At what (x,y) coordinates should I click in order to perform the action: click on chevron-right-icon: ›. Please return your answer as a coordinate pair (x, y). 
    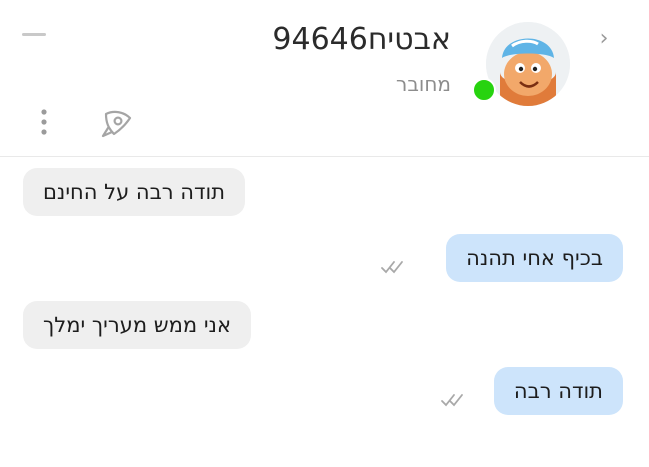
    Looking at the image, I should click on (604, 39).